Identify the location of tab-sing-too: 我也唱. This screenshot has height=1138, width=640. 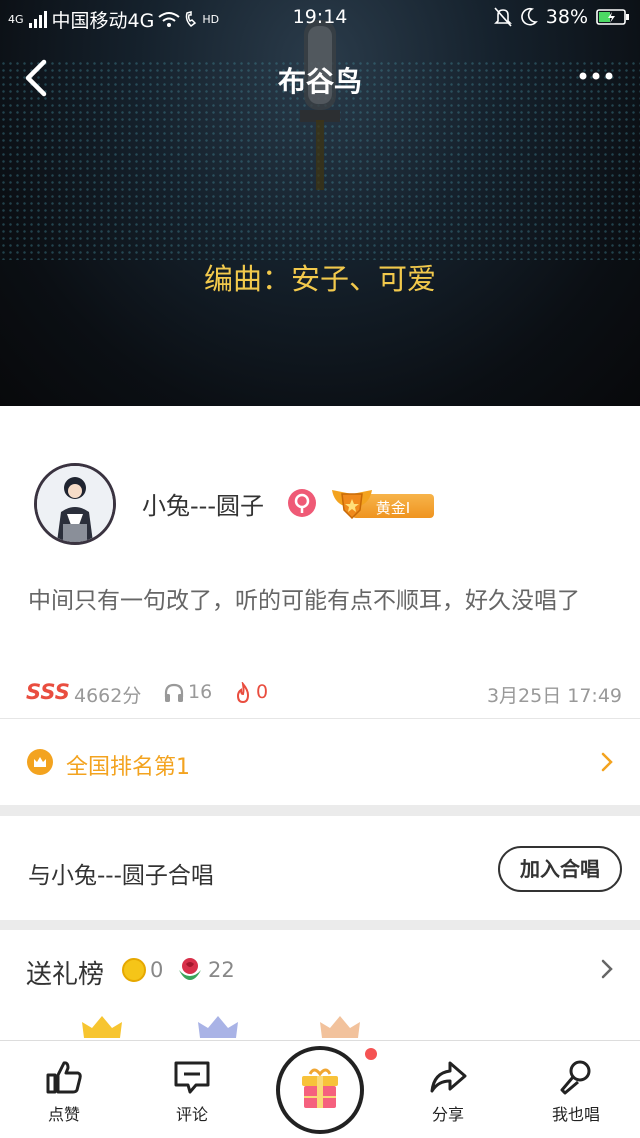
(576, 1093).